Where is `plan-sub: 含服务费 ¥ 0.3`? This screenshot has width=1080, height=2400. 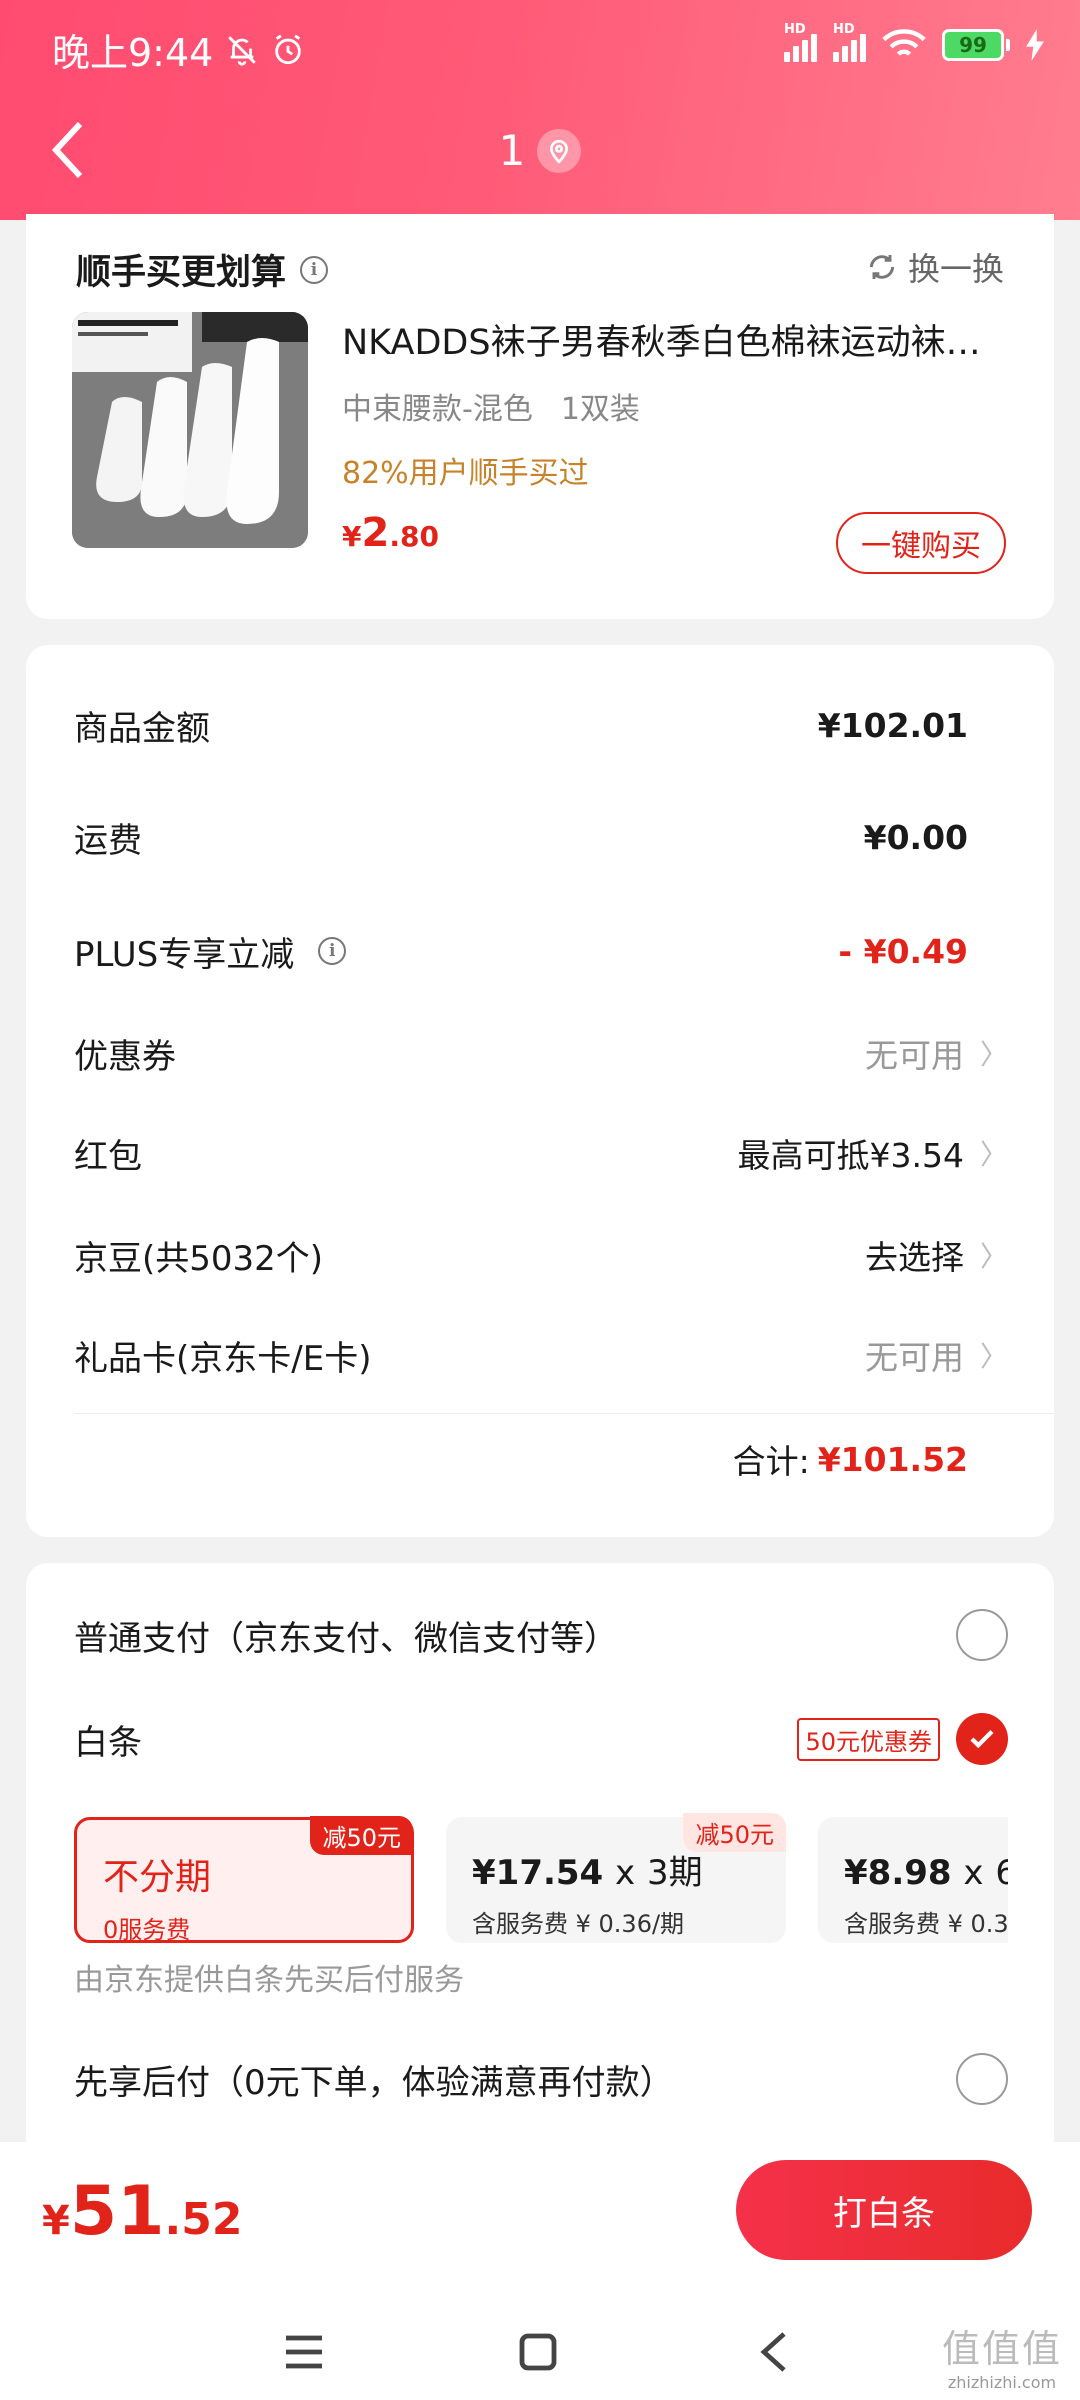 plan-sub: 含服务费 ¥ 0.3 is located at coordinates (926, 1924).